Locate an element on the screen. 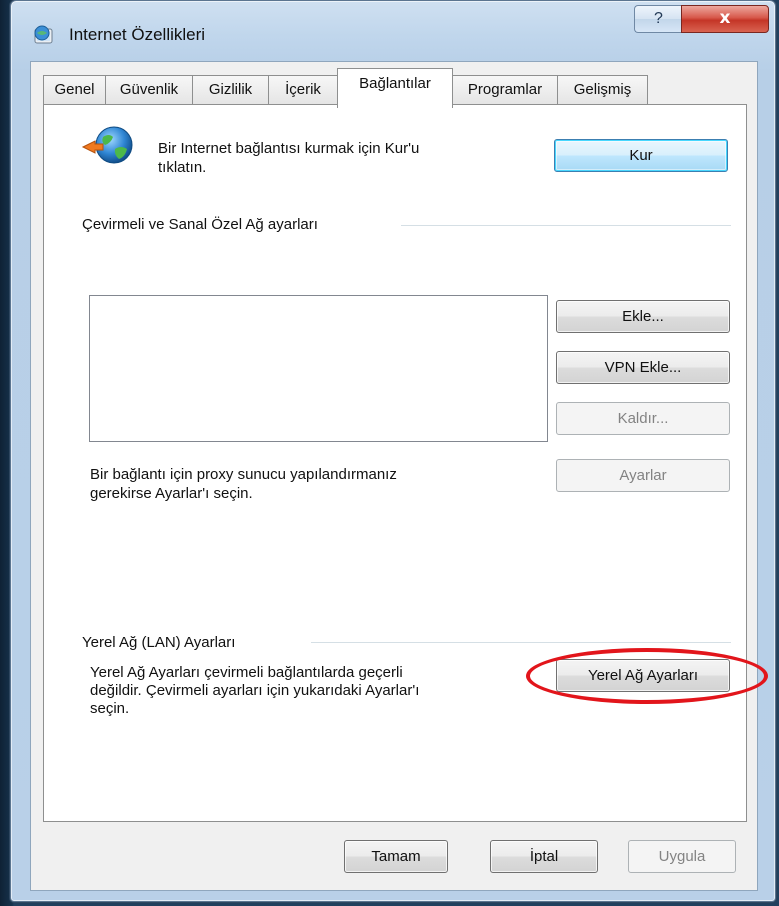 The width and height of the screenshot is (779, 906). title-bar: Internet Özellikleri ? x is located at coordinates (393, 30).